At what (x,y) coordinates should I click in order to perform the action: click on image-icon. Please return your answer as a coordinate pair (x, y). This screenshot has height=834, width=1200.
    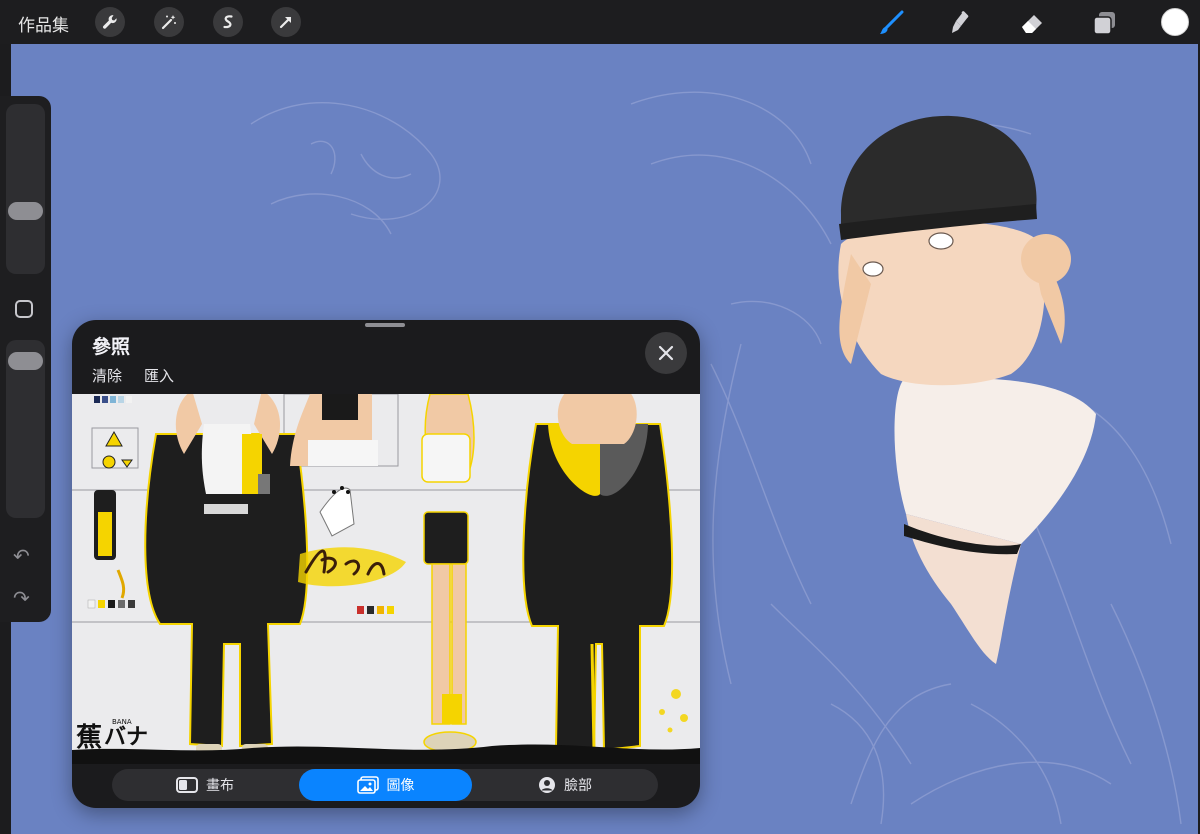
    Looking at the image, I should click on (367, 785).